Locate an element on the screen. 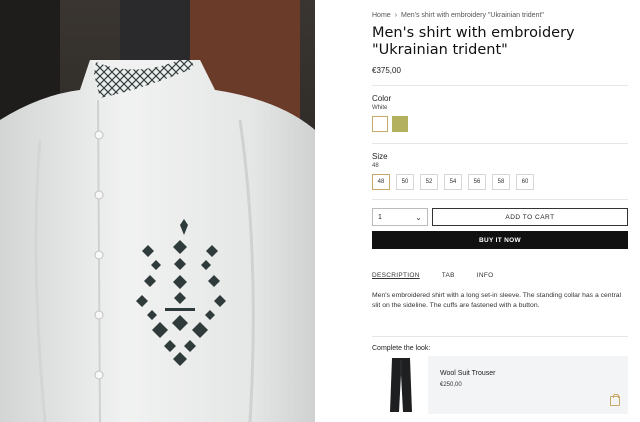  product-price: €375,00 is located at coordinates (386, 70).